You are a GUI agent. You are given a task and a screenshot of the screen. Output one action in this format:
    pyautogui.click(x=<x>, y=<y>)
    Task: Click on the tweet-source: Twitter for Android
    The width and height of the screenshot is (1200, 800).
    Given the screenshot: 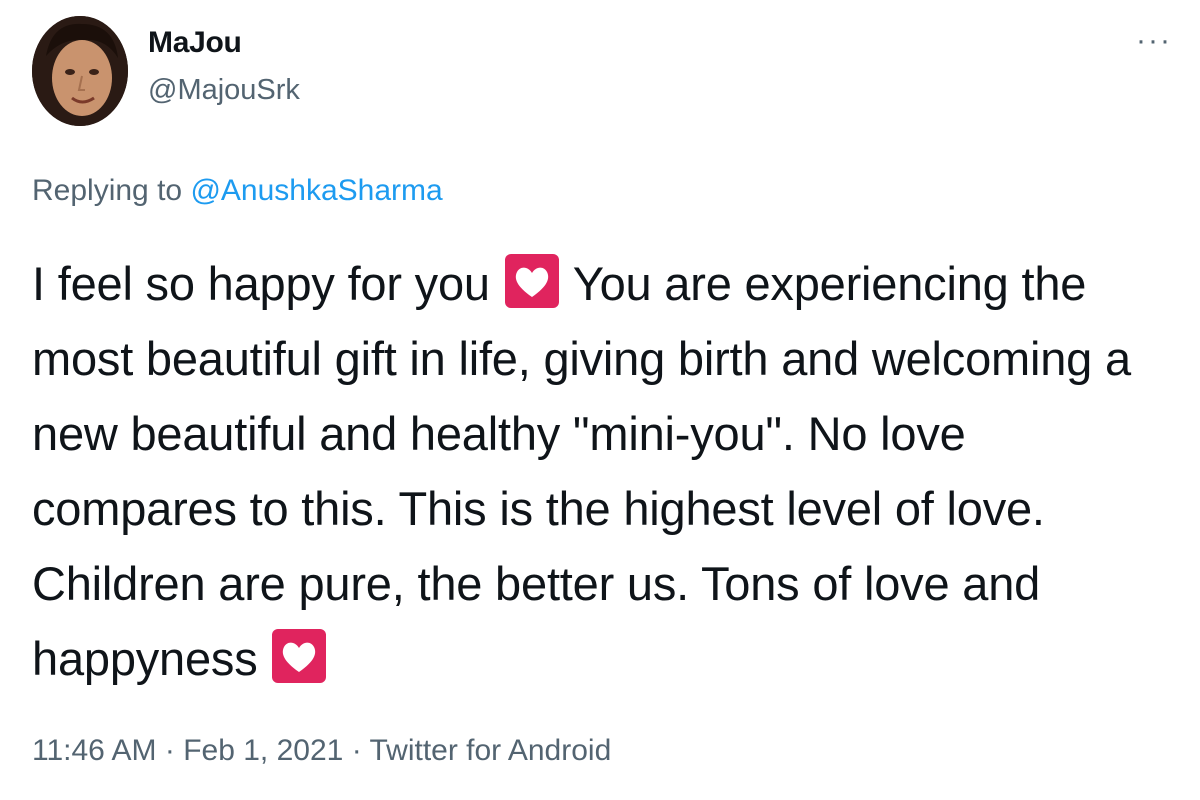 What is the action you would take?
    pyautogui.click(x=490, y=750)
    